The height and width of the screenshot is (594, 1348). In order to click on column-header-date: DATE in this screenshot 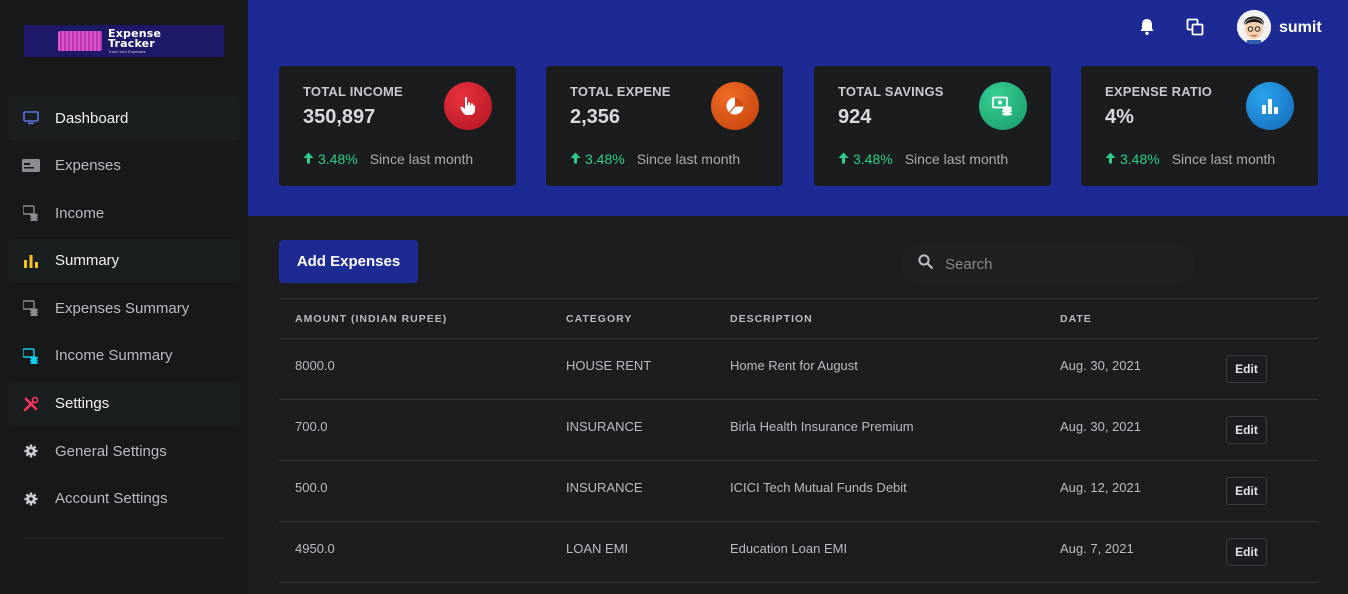, I will do `click(1076, 319)`.